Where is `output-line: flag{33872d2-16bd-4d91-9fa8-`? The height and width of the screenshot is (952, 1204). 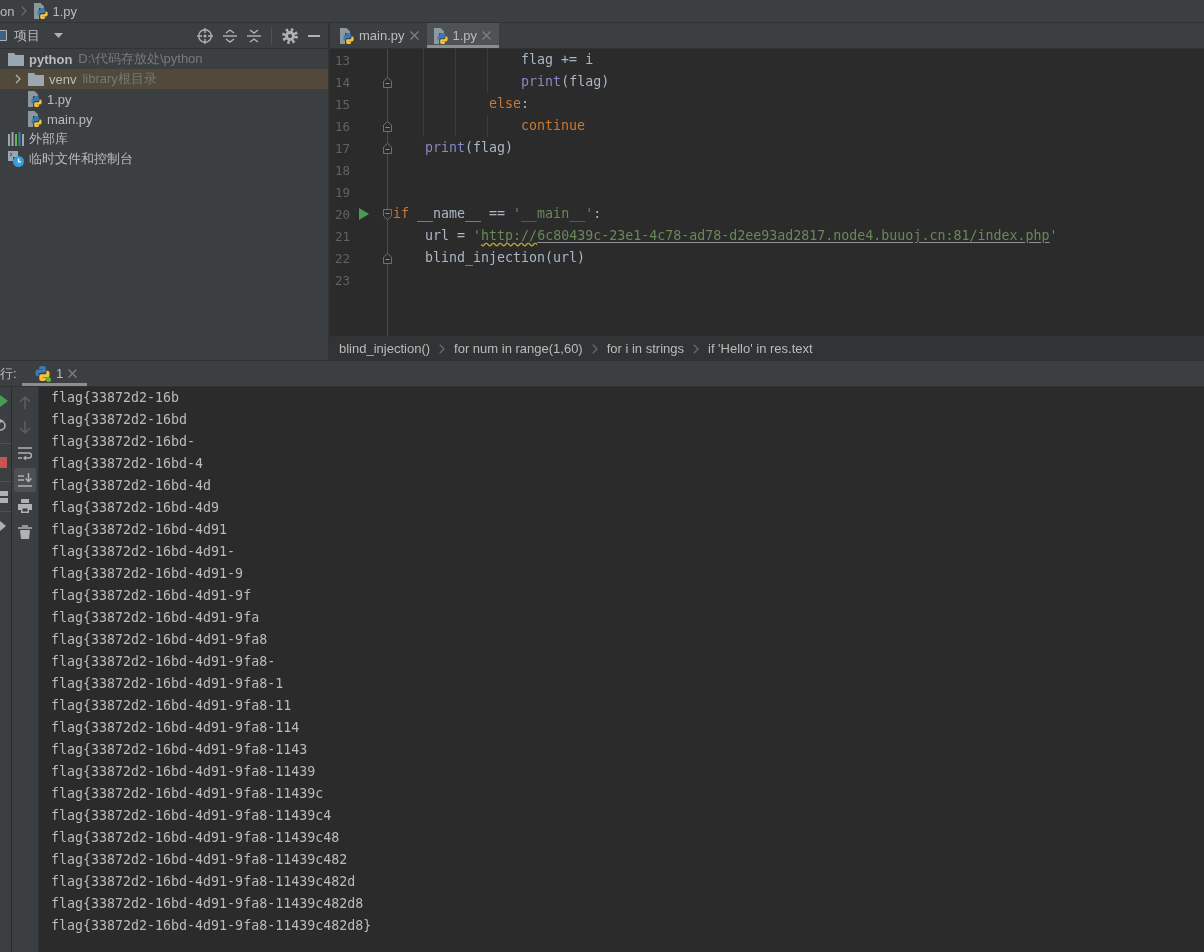 output-line: flag{33872d2-16bd-4d91-9fa8- is located at coordinates (164, 662).